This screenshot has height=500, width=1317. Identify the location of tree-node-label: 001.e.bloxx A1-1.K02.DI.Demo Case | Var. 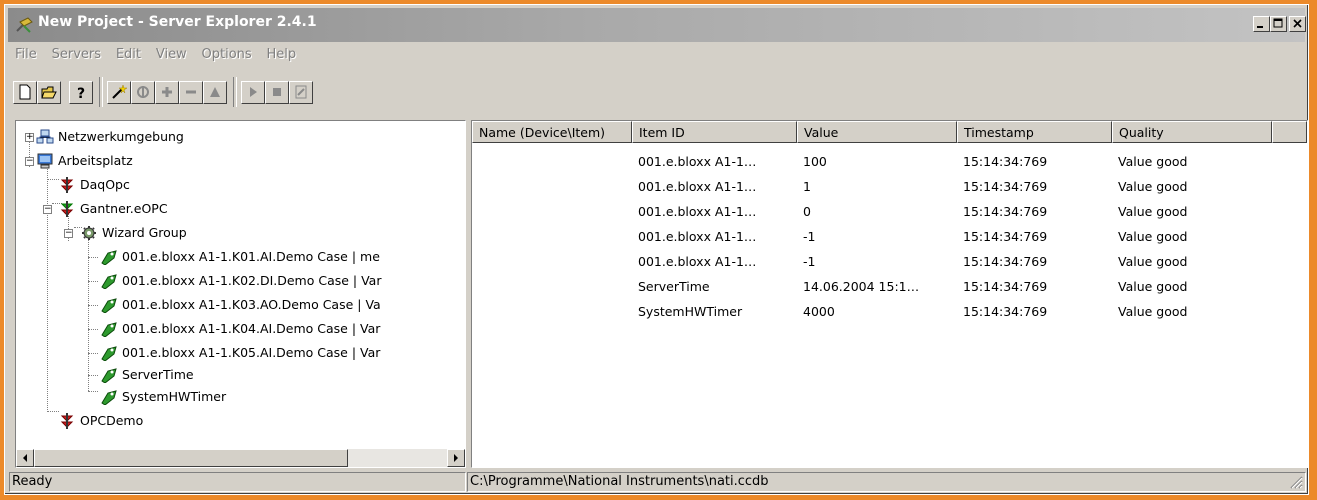
(252, 280).